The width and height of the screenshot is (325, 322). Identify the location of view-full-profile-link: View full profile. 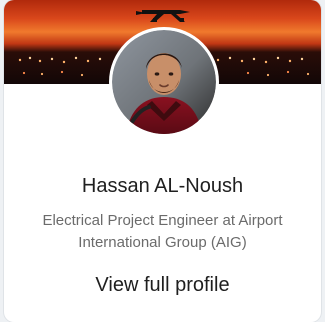
(162, 285).